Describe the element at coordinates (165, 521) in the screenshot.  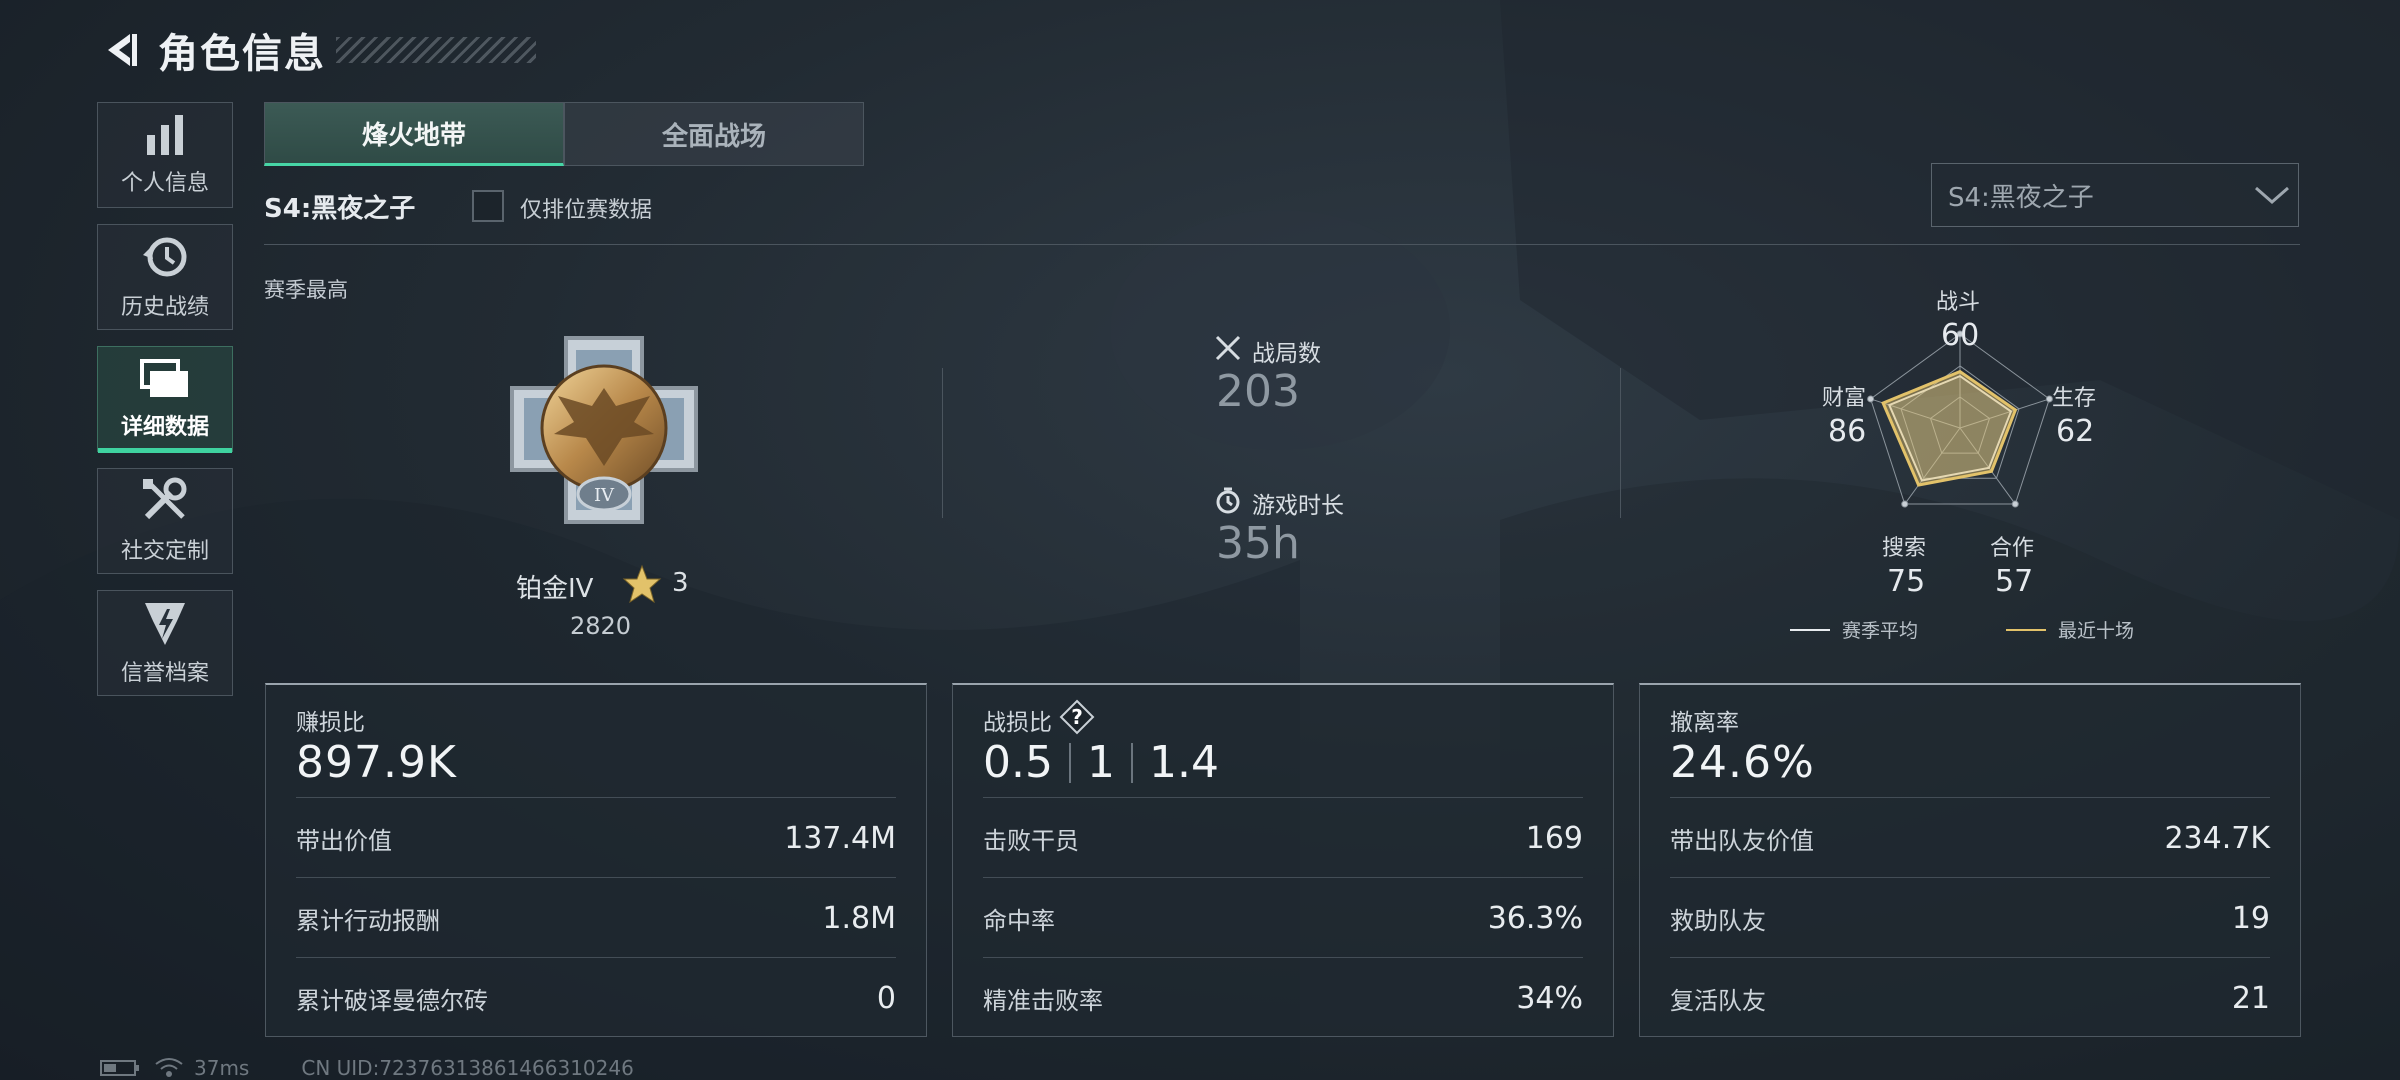
I see `sidebar-item-social: 社交定制` at that location.